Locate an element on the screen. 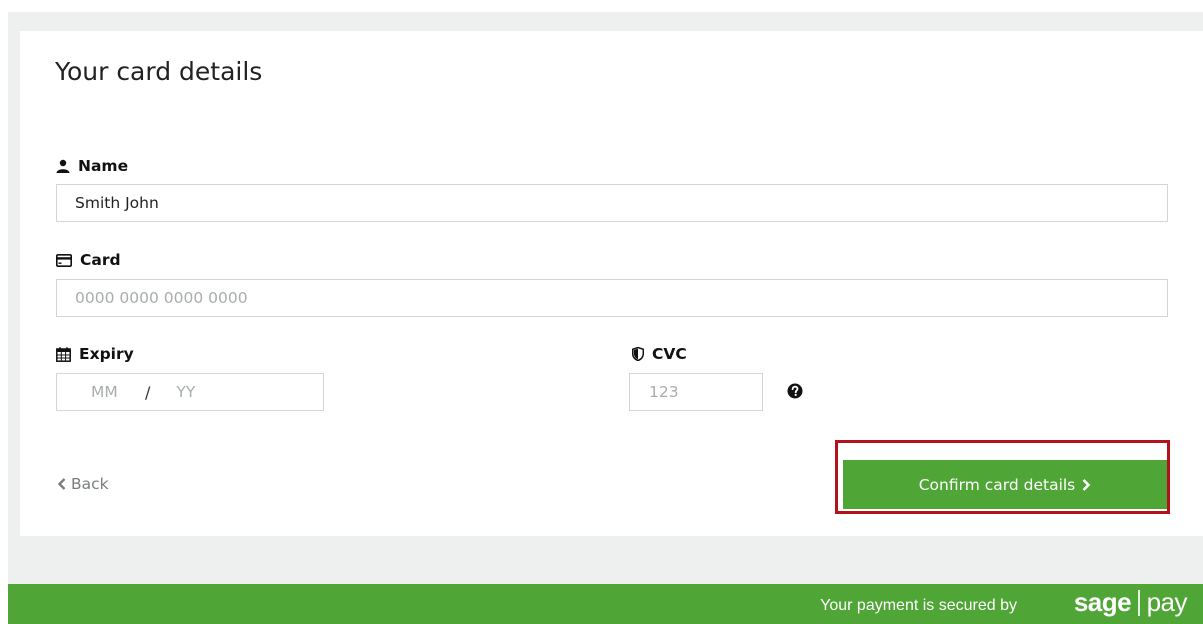 This screenshot has width=1203, height=624. footer-bar: Your payment is secured by sage pay is located at coordinates (605, 604).